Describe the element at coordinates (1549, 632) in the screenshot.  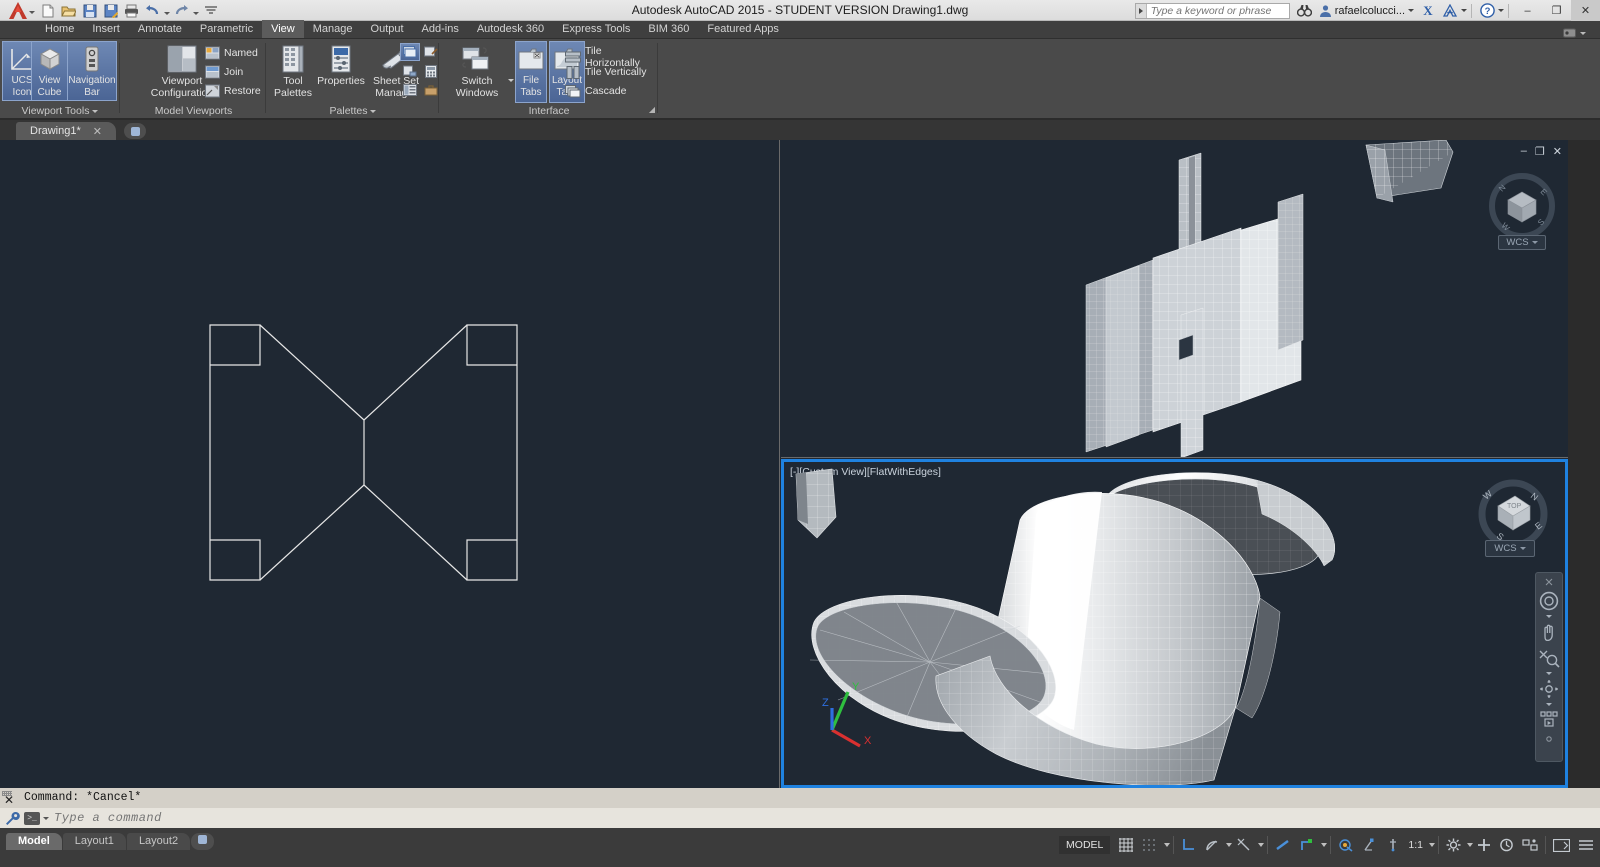
I see `pan-hand-icon` at that location.